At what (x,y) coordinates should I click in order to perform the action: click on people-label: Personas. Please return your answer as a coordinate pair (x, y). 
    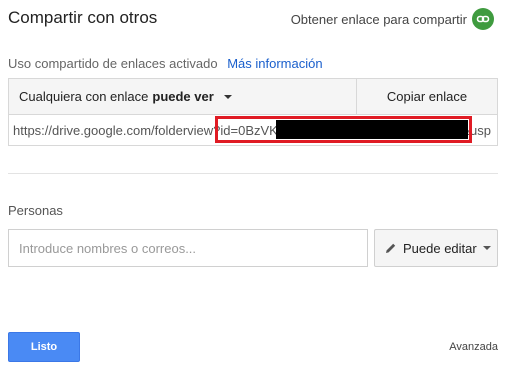
    Looking at the image, I should click on (35, 210).